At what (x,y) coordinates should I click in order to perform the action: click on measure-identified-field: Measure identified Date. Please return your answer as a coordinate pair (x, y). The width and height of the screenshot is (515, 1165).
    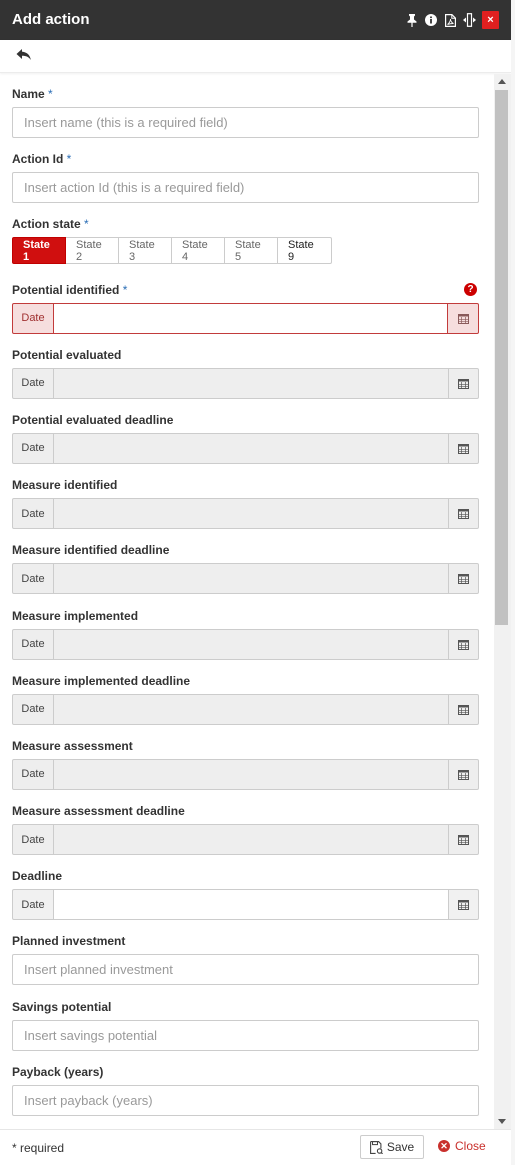
    Looking at the image, I should click on (245, 509).